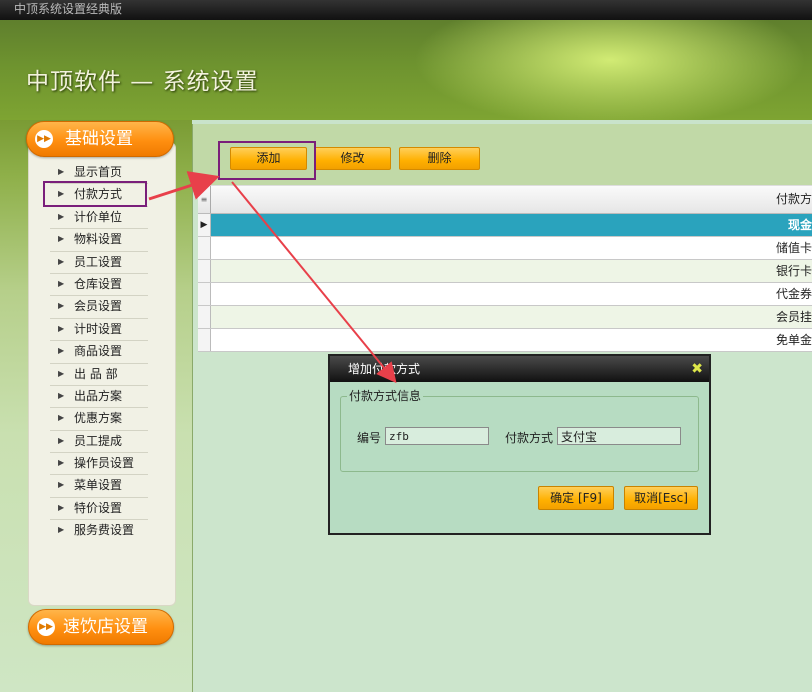  I want to click on table-row: 免单金, so click(505, 340).